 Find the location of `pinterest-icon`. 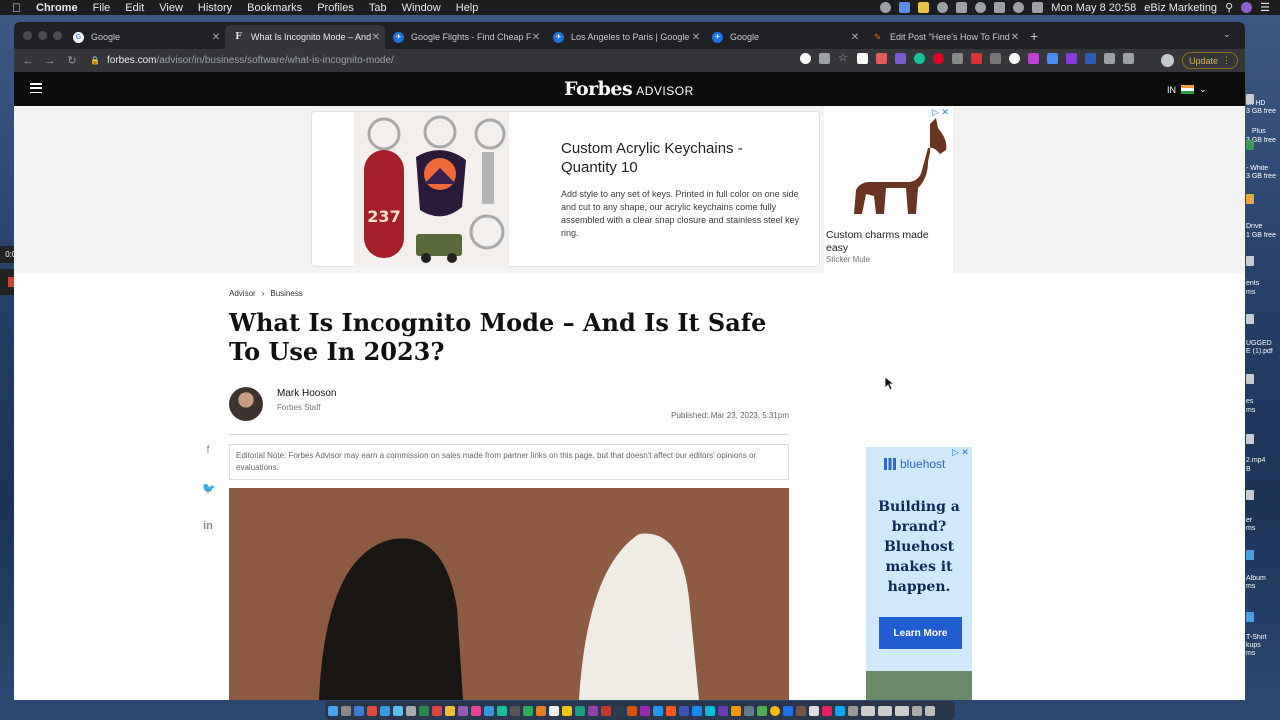

pinterest-icon is located at coordinates (938, 58).